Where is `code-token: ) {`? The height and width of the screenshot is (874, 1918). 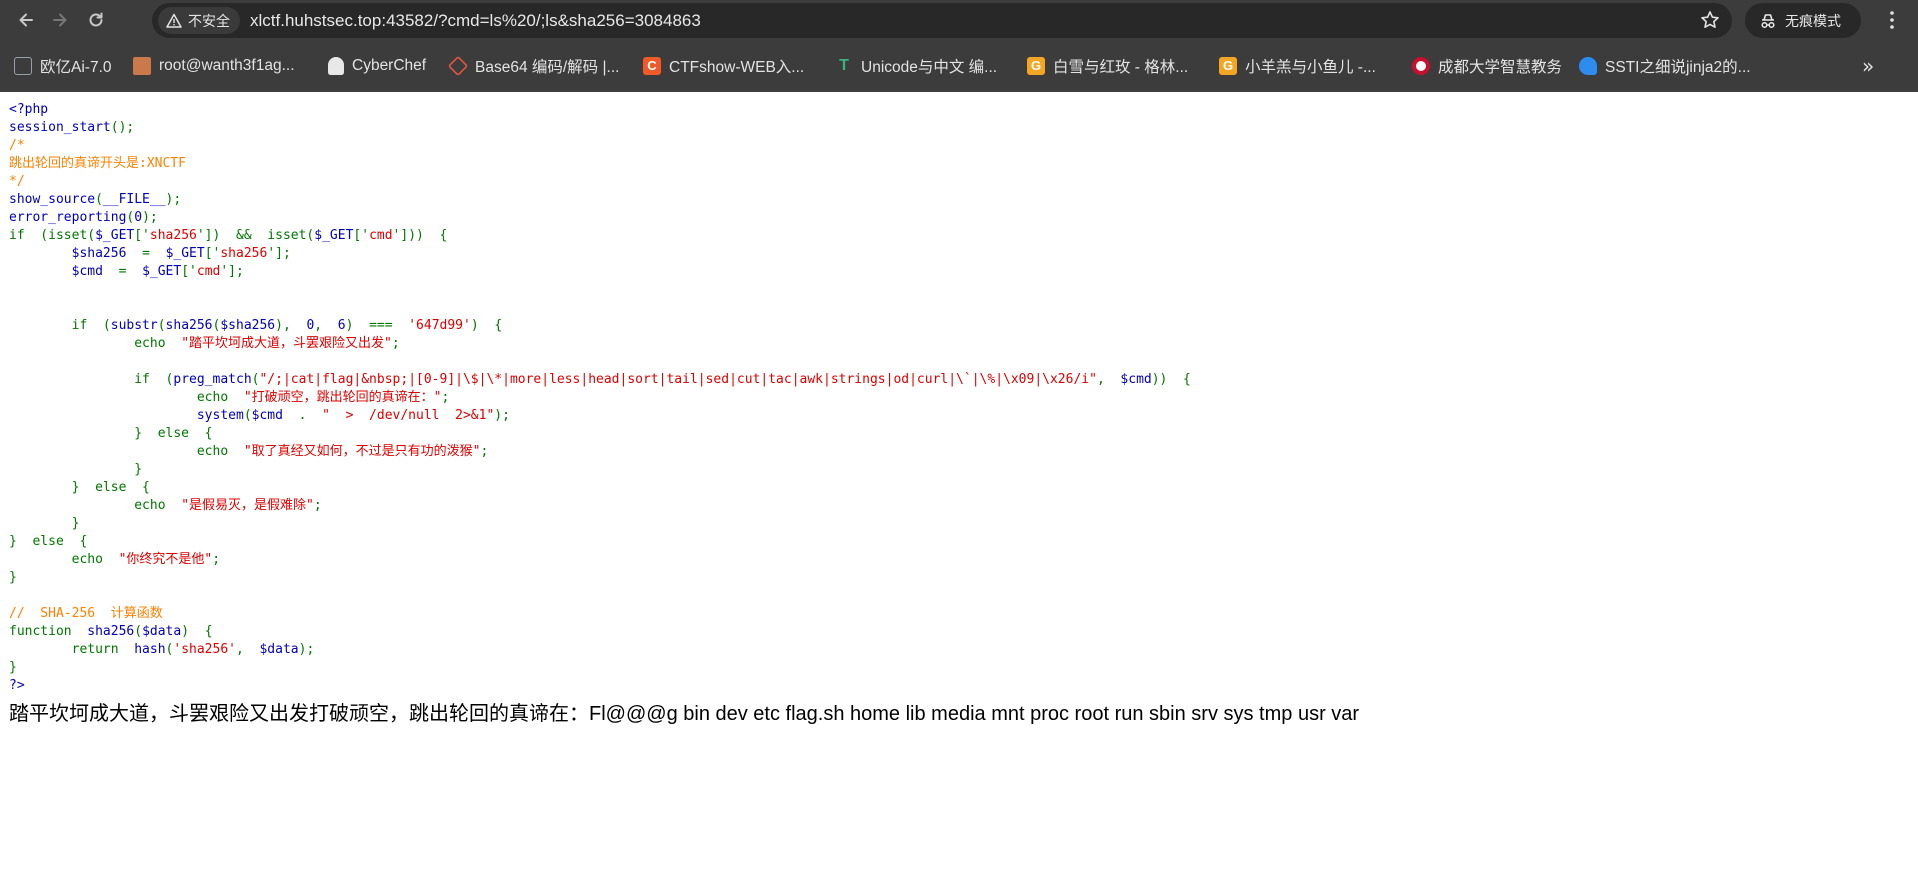
code-token: ) { is located at coordinates (486, 325).